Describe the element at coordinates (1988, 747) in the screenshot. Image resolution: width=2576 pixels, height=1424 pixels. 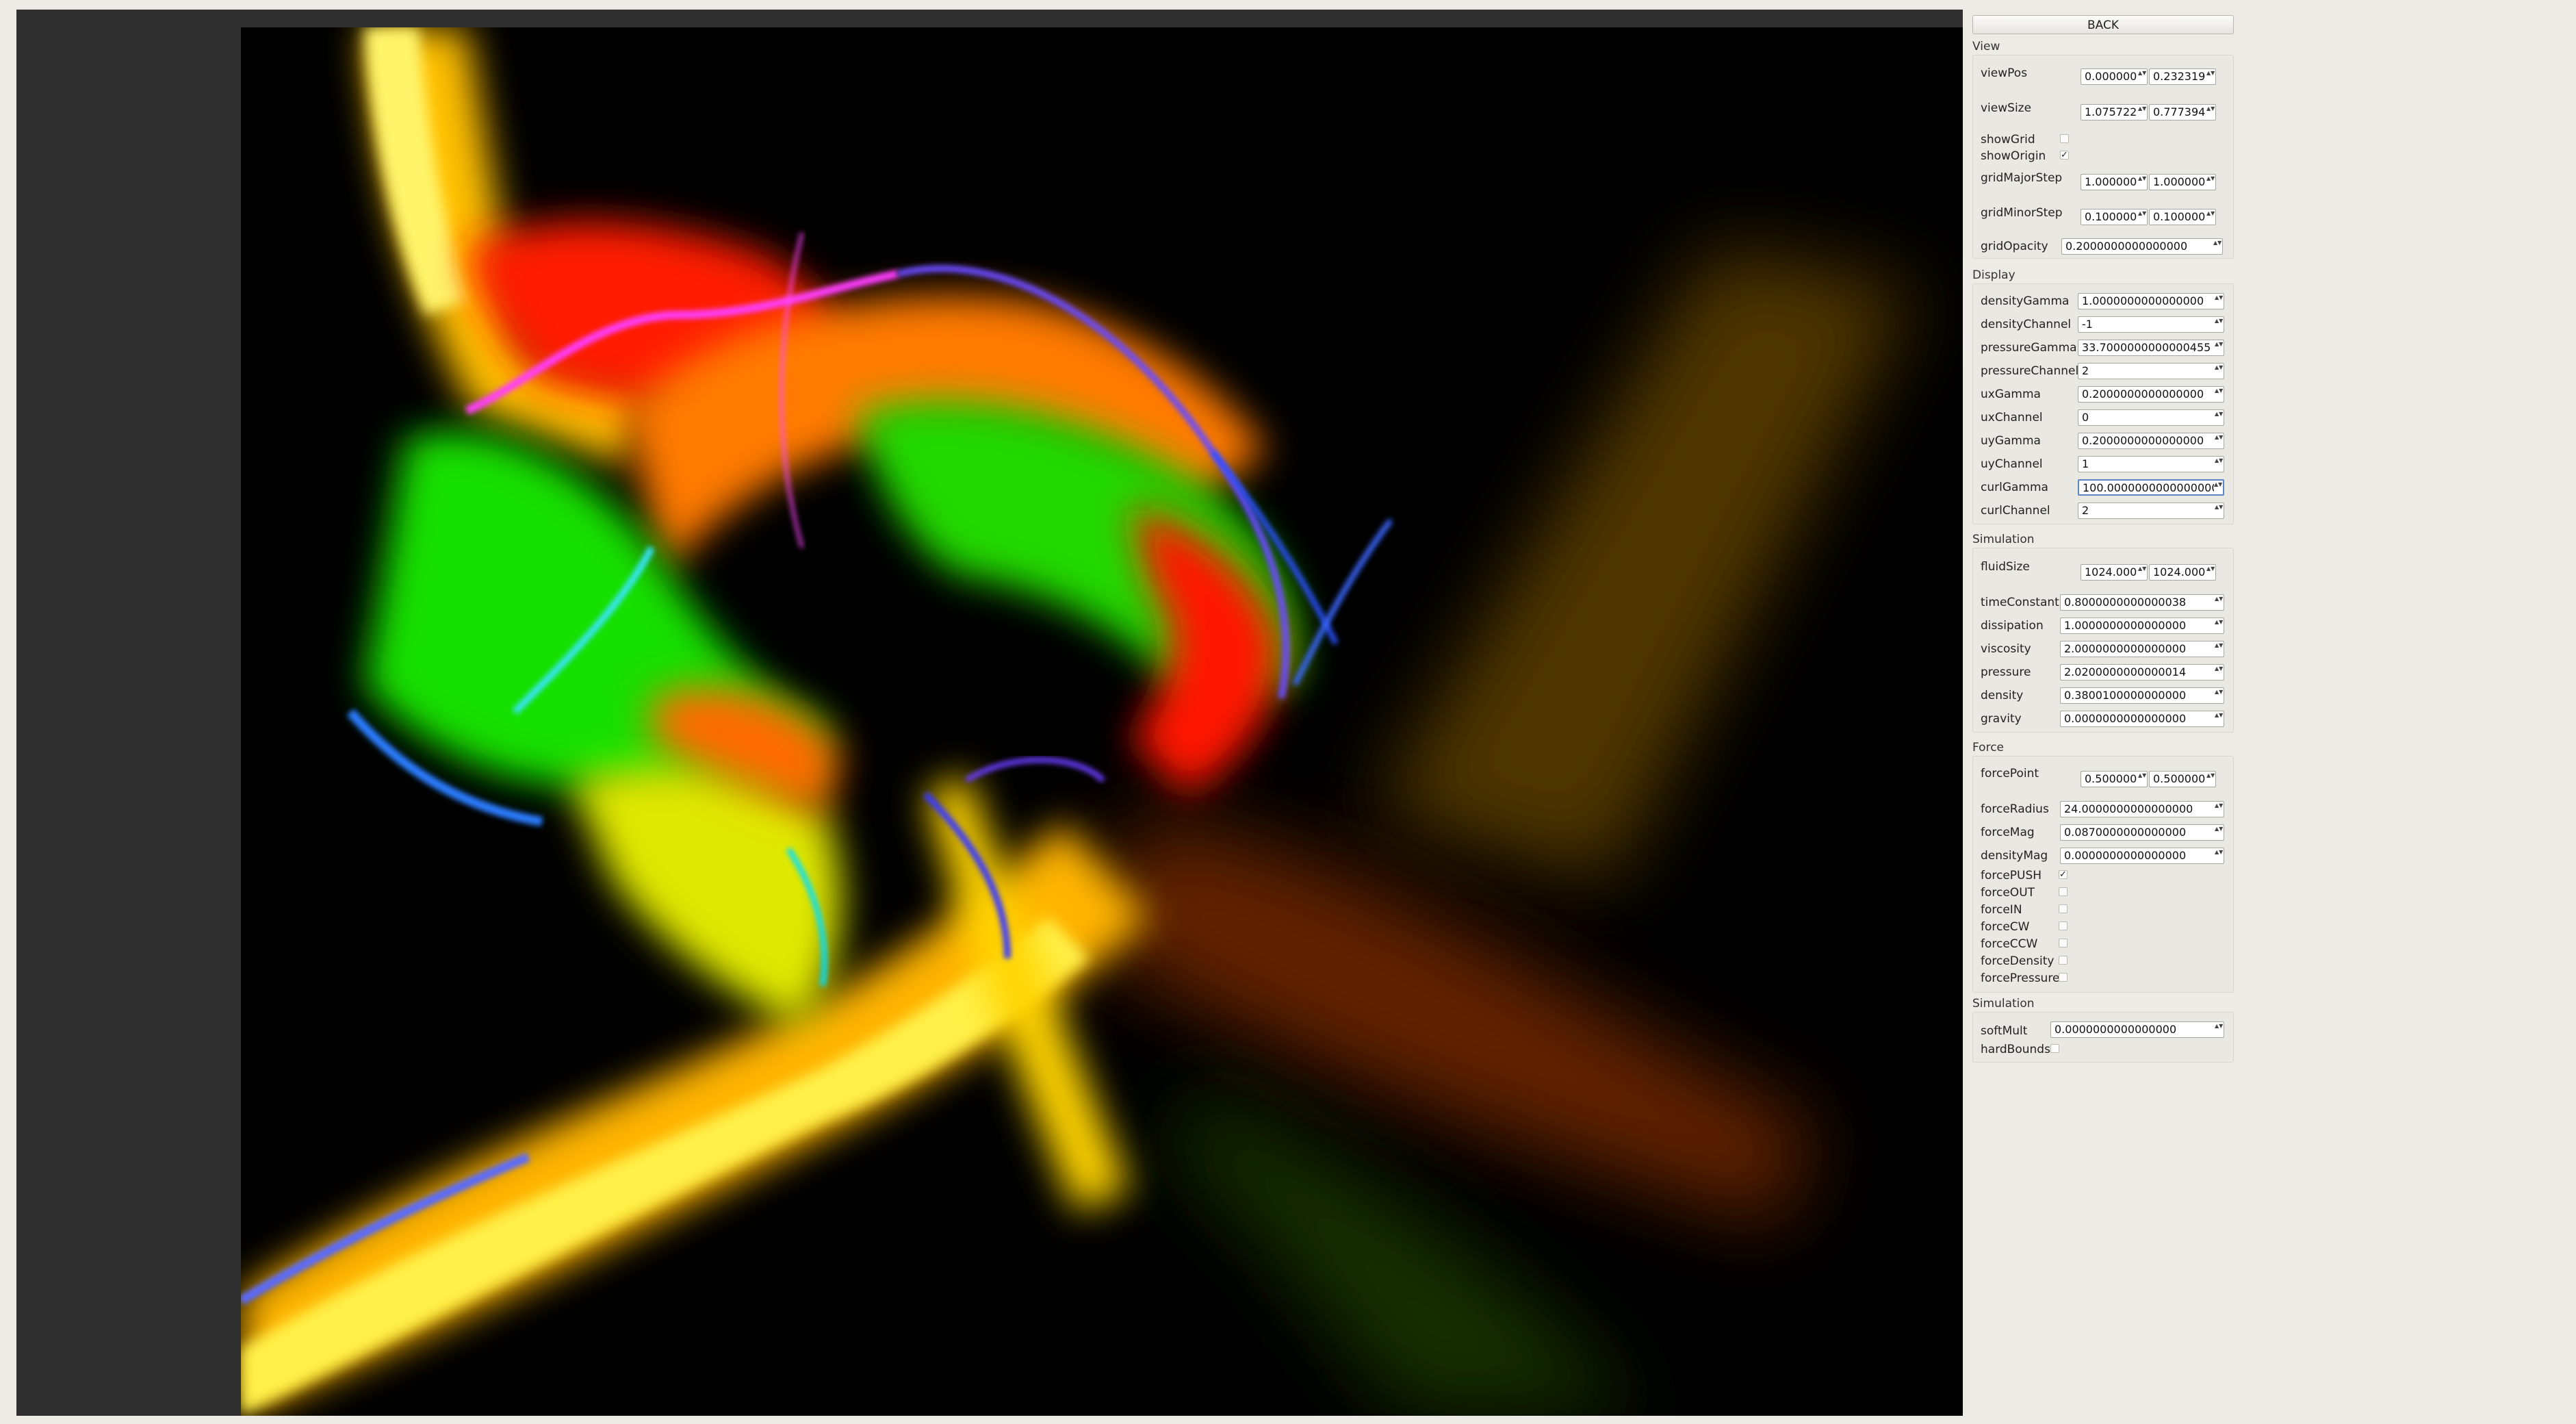
I see `section-title-force: Force` at that location.